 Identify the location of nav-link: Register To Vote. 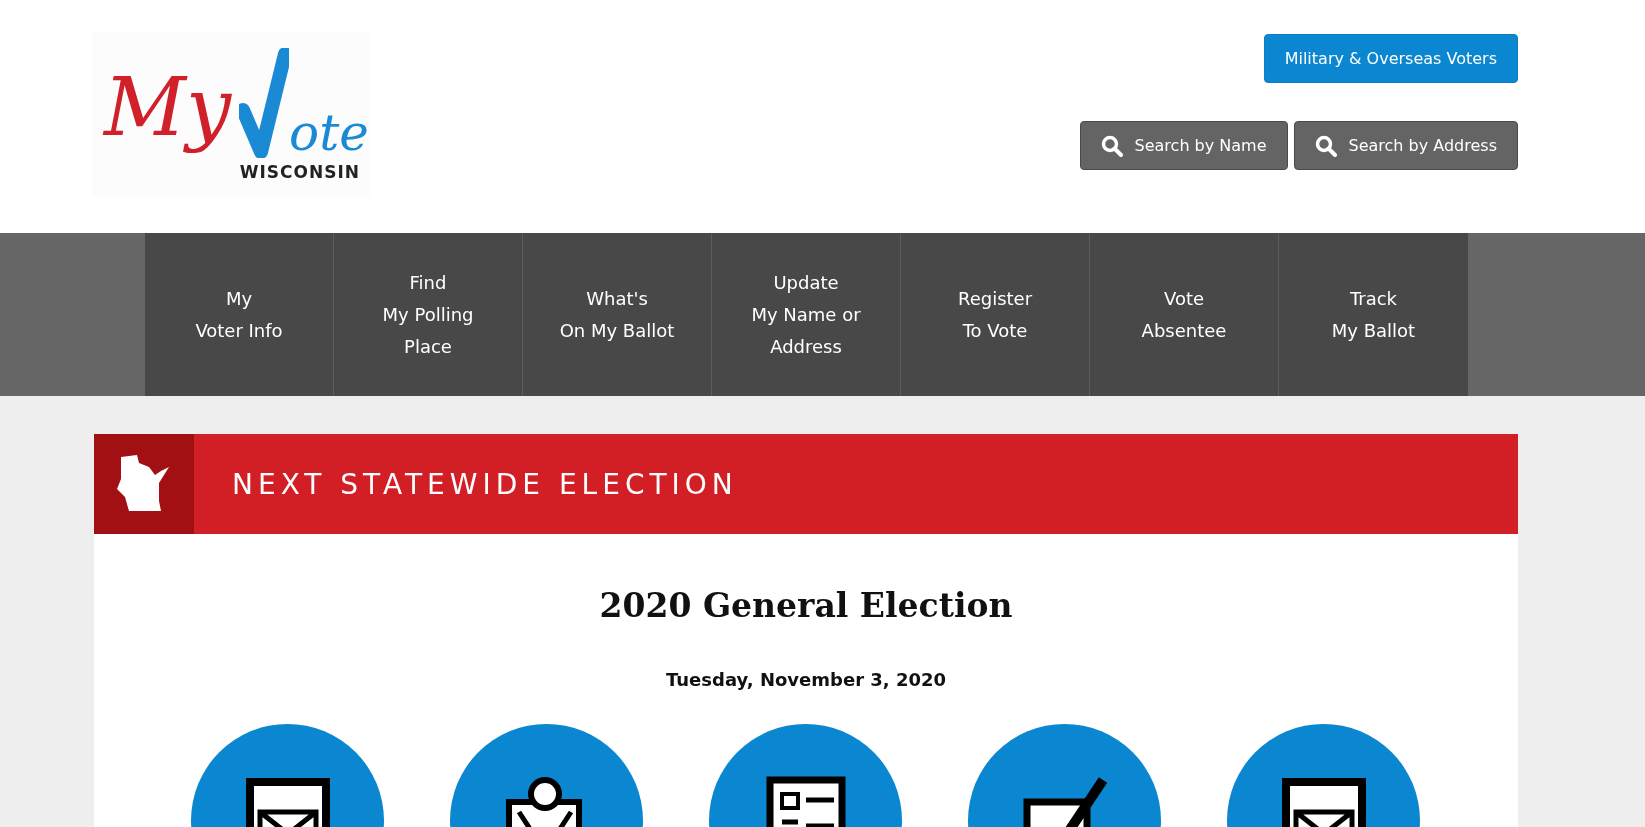
(995, 314).